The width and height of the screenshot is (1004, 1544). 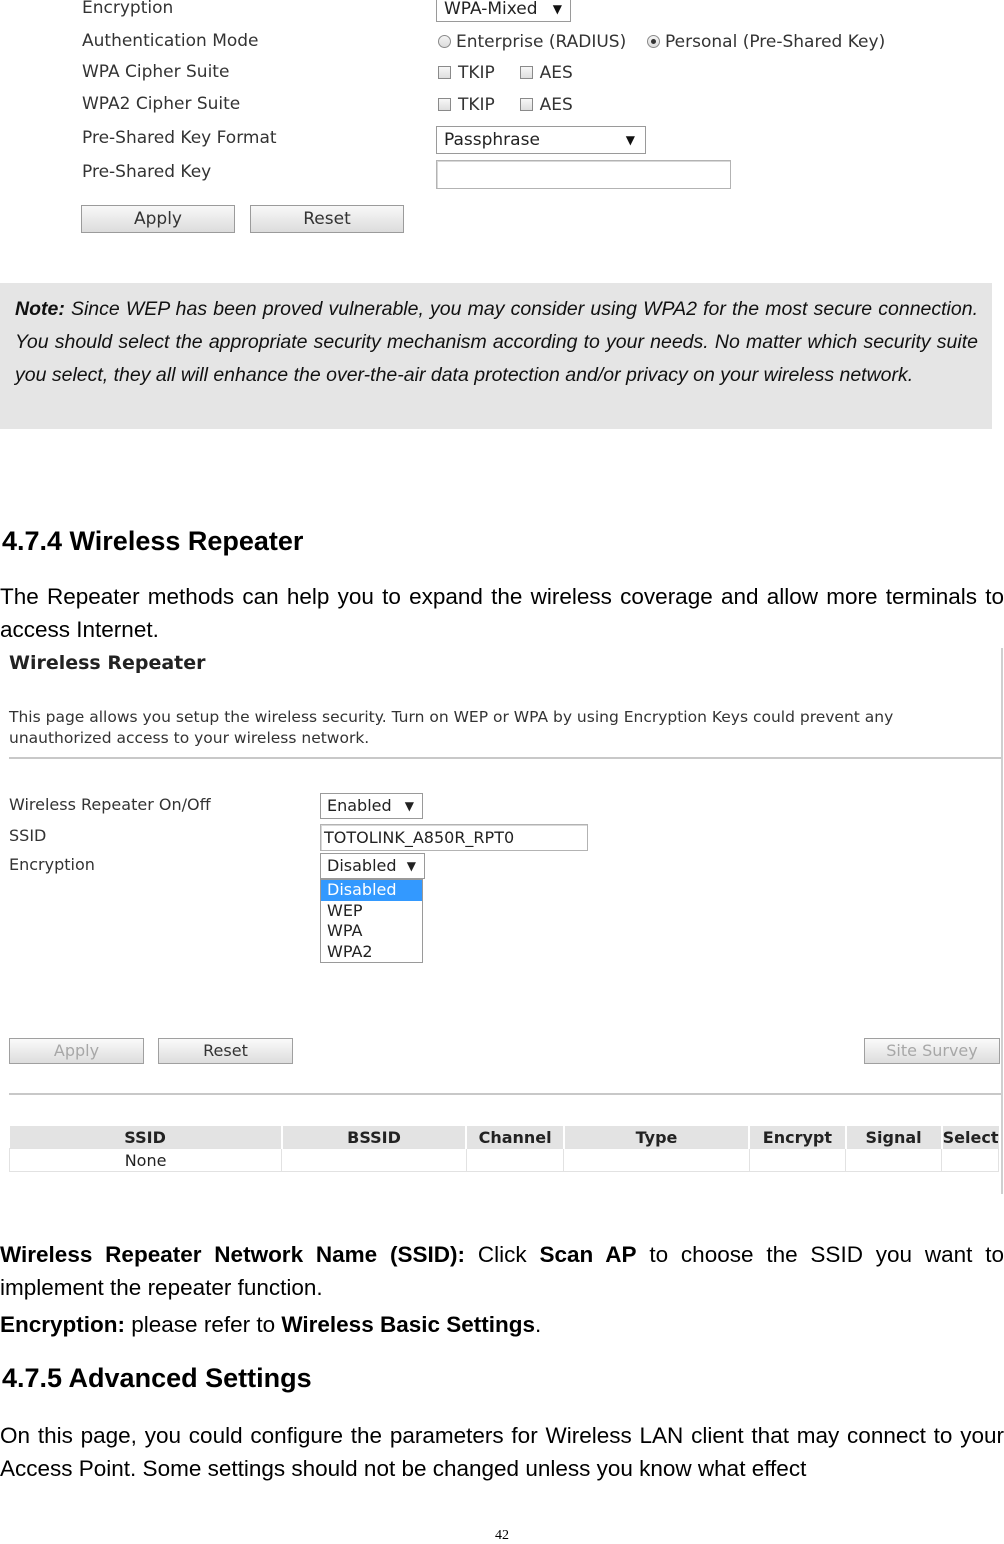 I want to click on auth-enterprise-label: Enterprise (RADIUS), so click(x=541, y=42).